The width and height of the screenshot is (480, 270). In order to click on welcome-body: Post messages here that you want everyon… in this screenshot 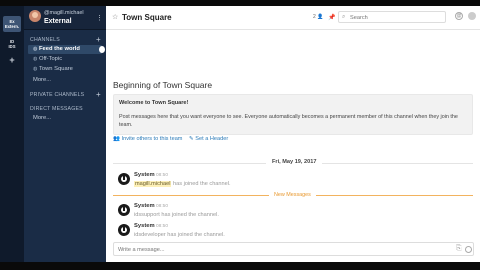, I will do `click(288, 121)`.